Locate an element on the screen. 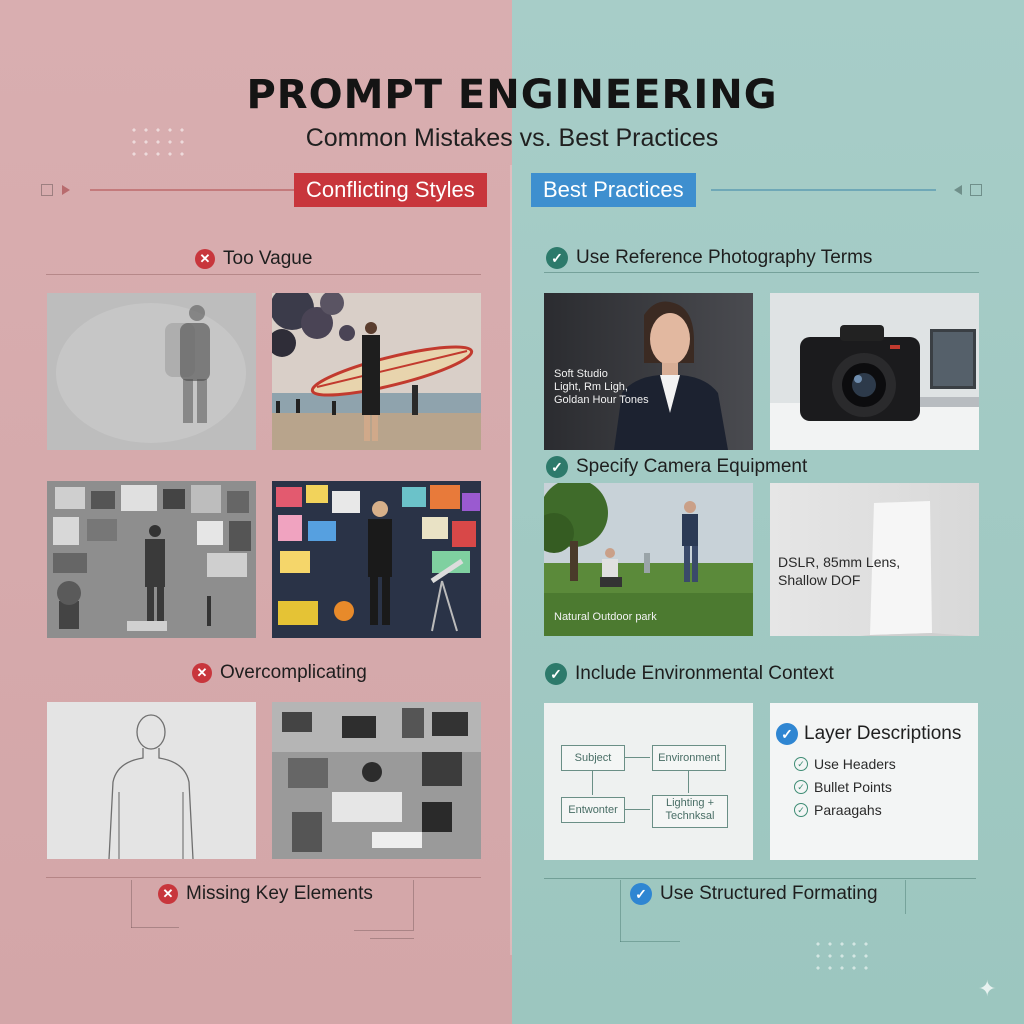  heading-label: Use Reference Photography Terms is located at coordinates (724, 257).